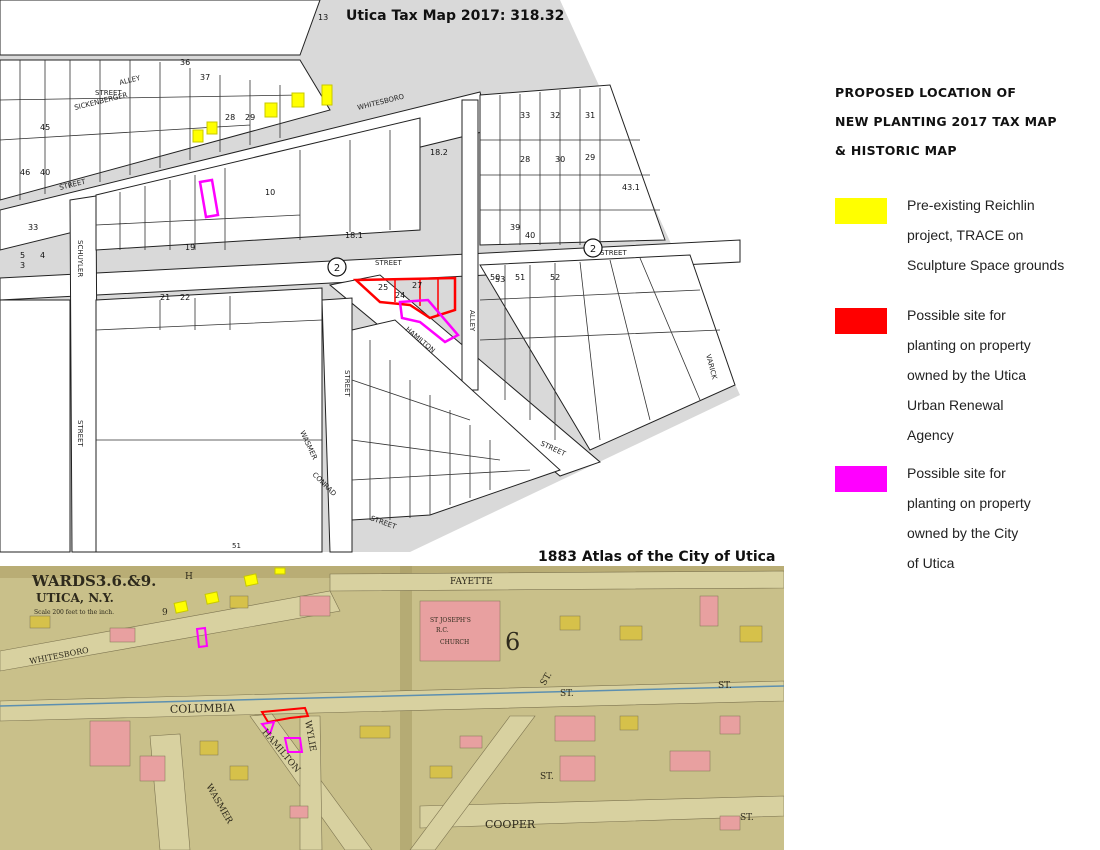  I want to click on block-ne, so click(572, 165).